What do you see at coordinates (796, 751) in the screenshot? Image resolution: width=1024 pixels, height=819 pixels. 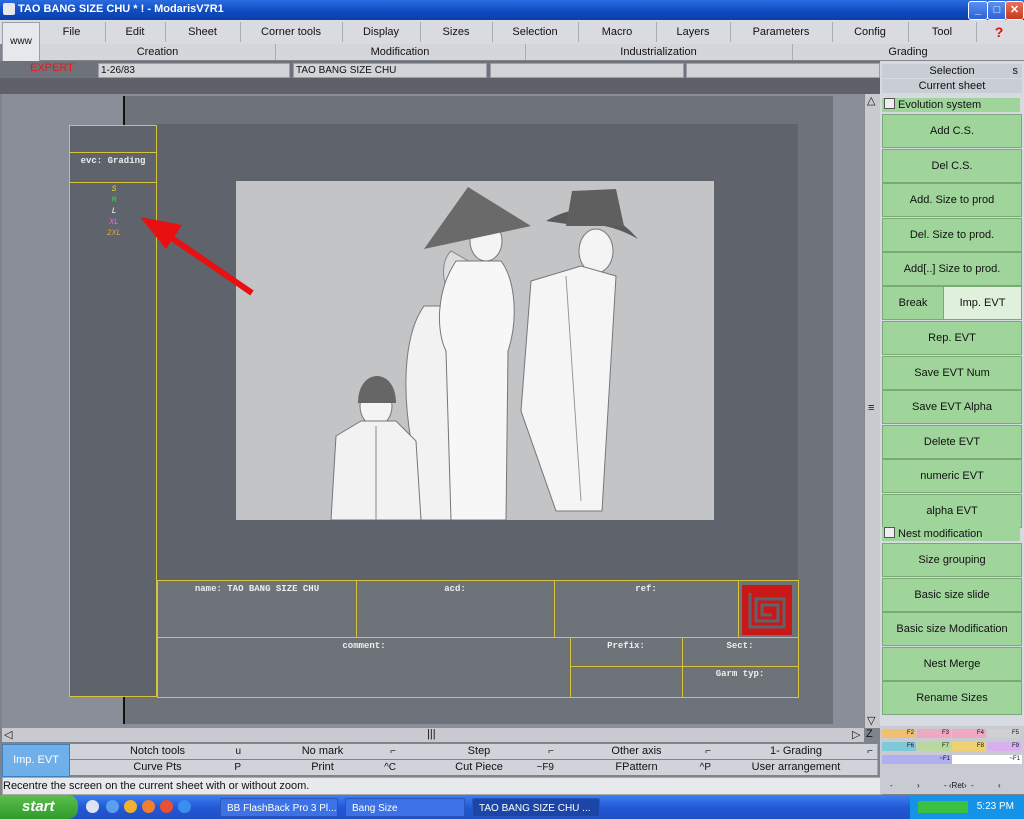 I see `tool-1-grading: 1- Grading ⌐` at bounding box center [796, 751].